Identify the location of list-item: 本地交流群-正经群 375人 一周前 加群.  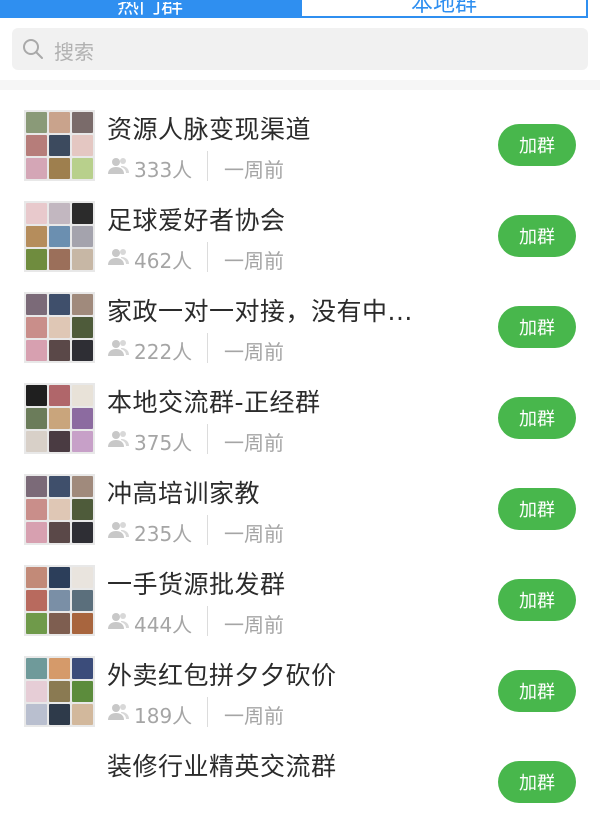
(300, 409).